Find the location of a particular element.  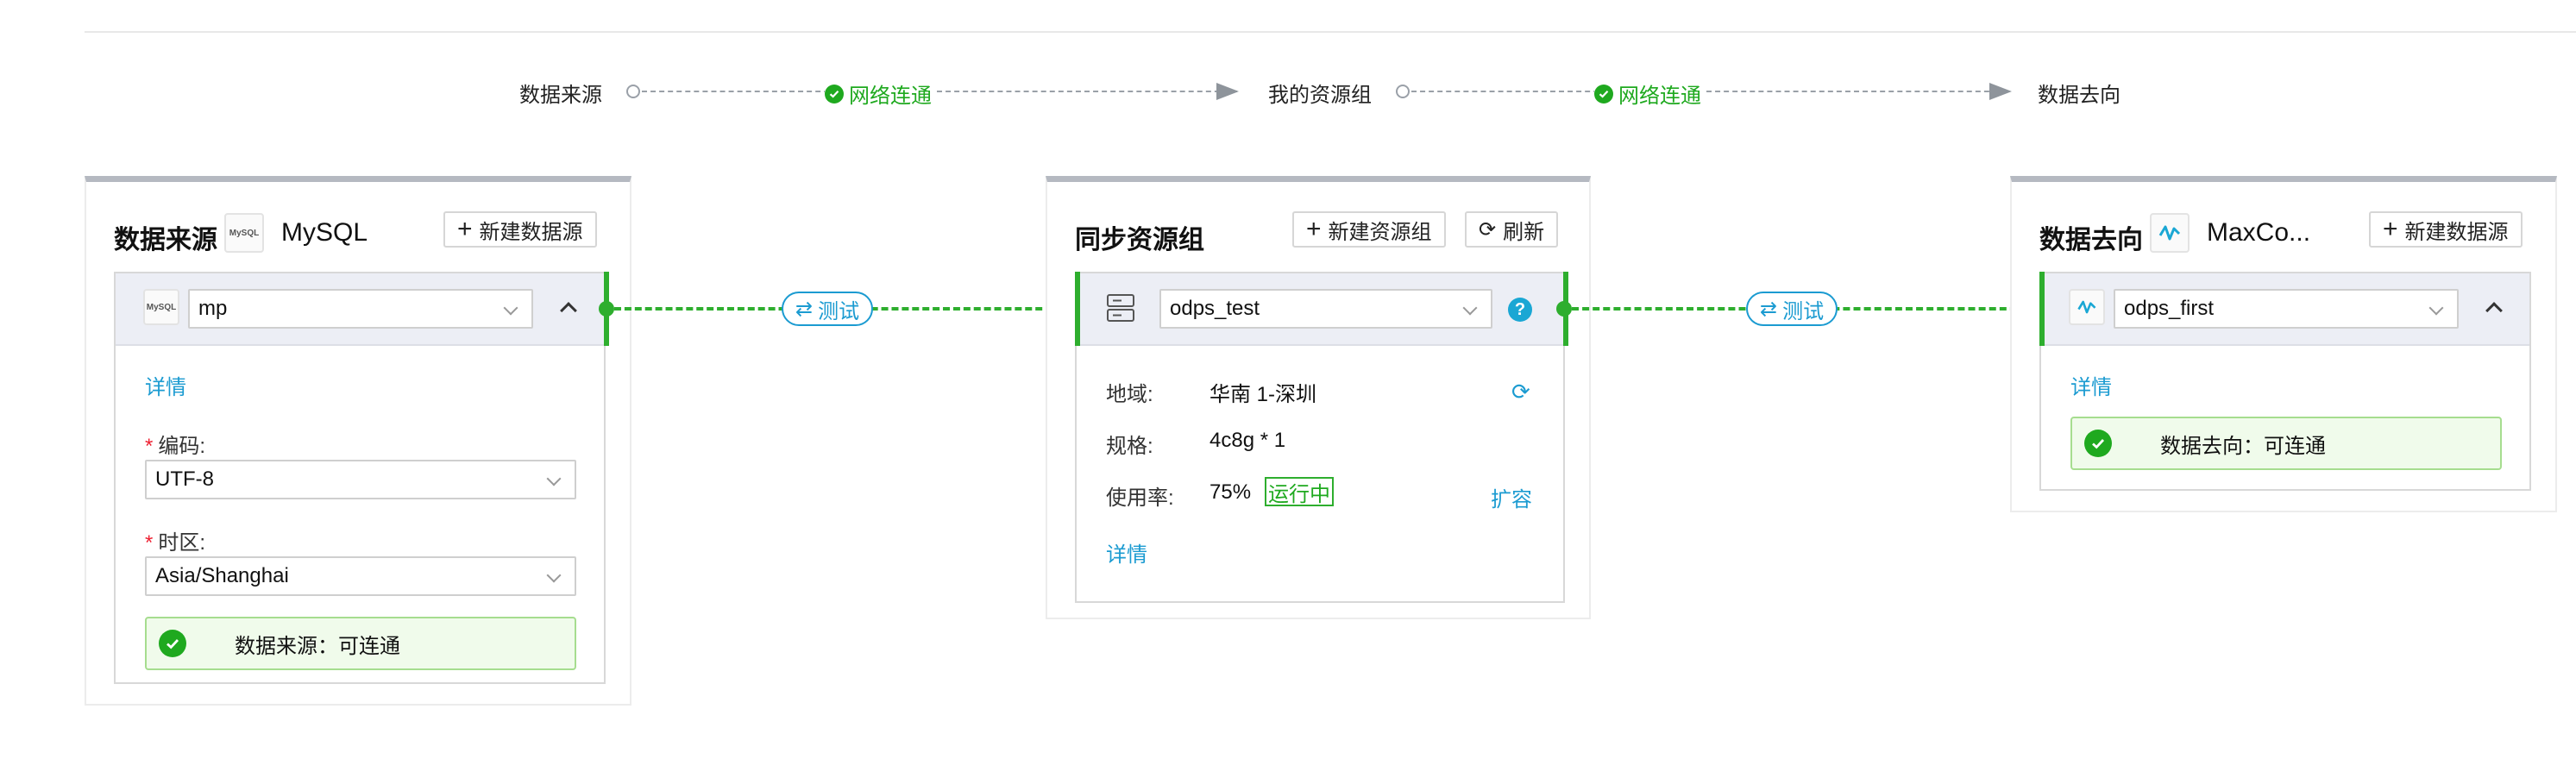

dest-datasource-value: odps_first is located at coordinates (2169, 308).